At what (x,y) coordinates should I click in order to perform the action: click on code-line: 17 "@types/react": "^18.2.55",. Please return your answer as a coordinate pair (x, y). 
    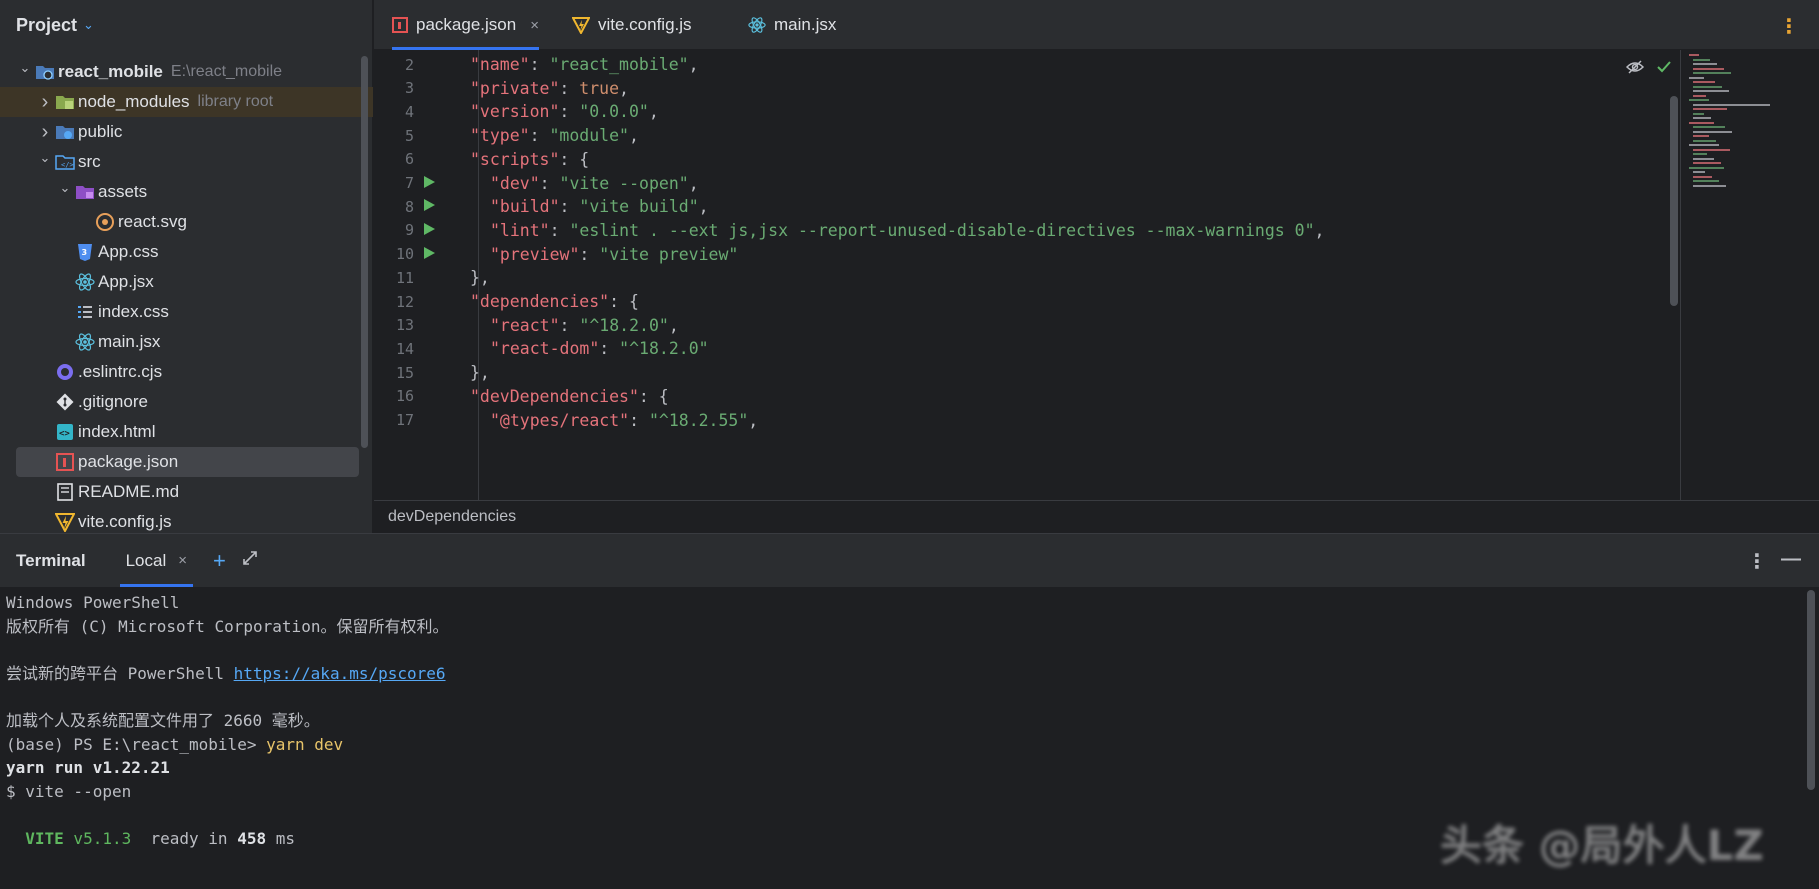
    Looking at the image, I should click on (1019, 420).